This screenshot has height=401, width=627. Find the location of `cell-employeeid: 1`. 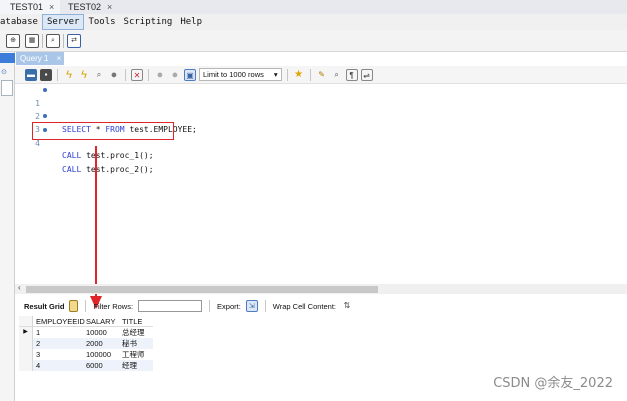

cell-employeeid: 1 is located at coordinates (58, 332).